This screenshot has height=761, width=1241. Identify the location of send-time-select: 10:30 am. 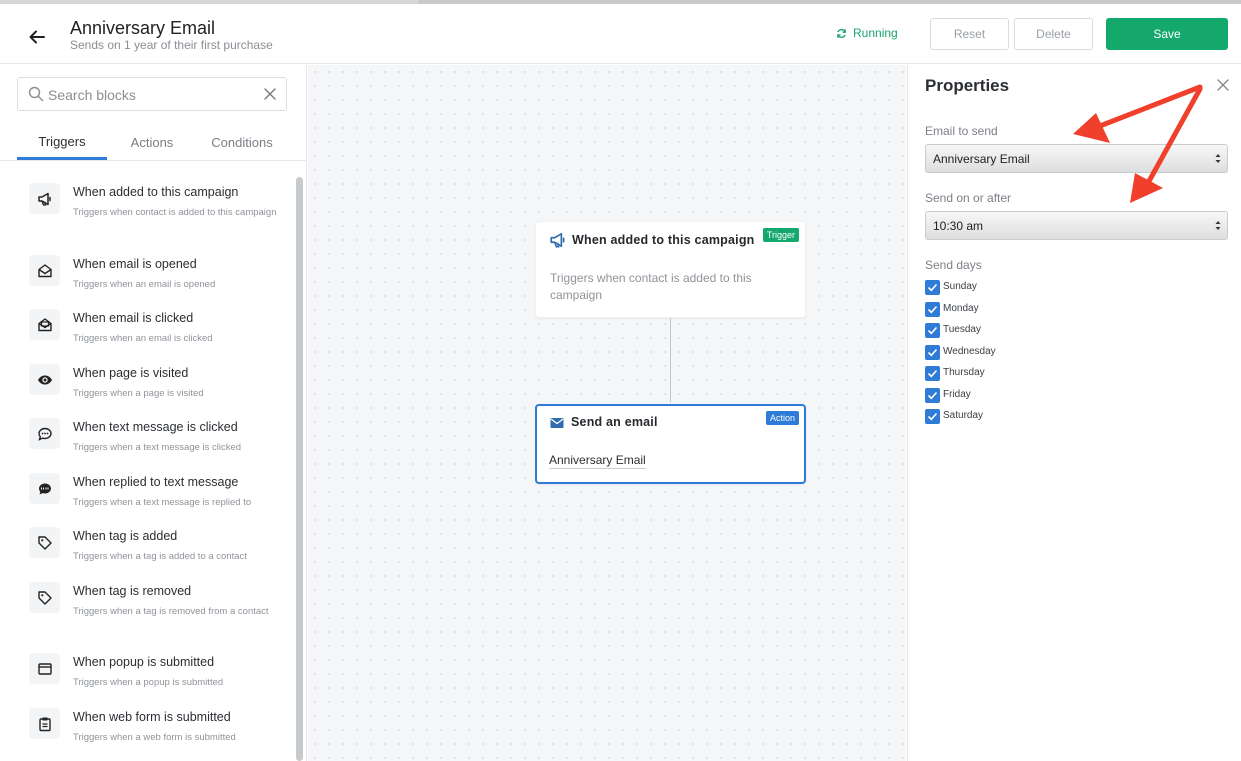
(1076, 225).